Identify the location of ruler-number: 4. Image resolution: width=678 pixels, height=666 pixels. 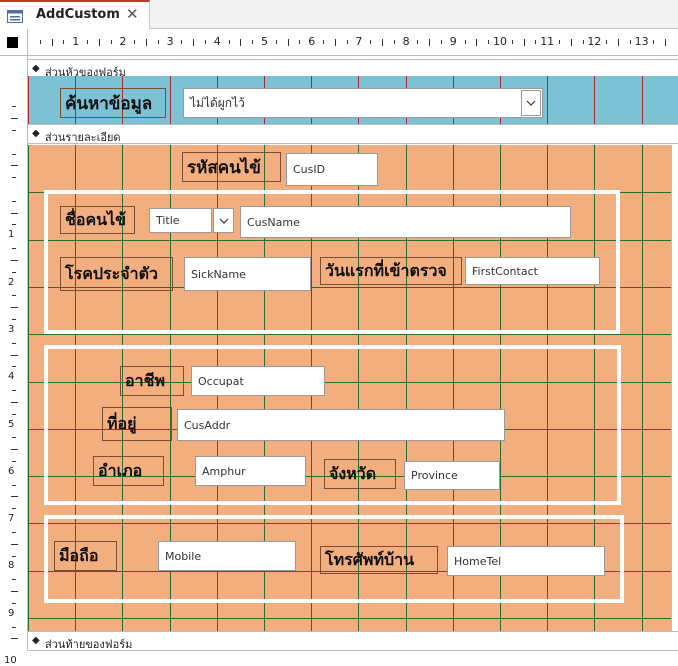
(11, 377).